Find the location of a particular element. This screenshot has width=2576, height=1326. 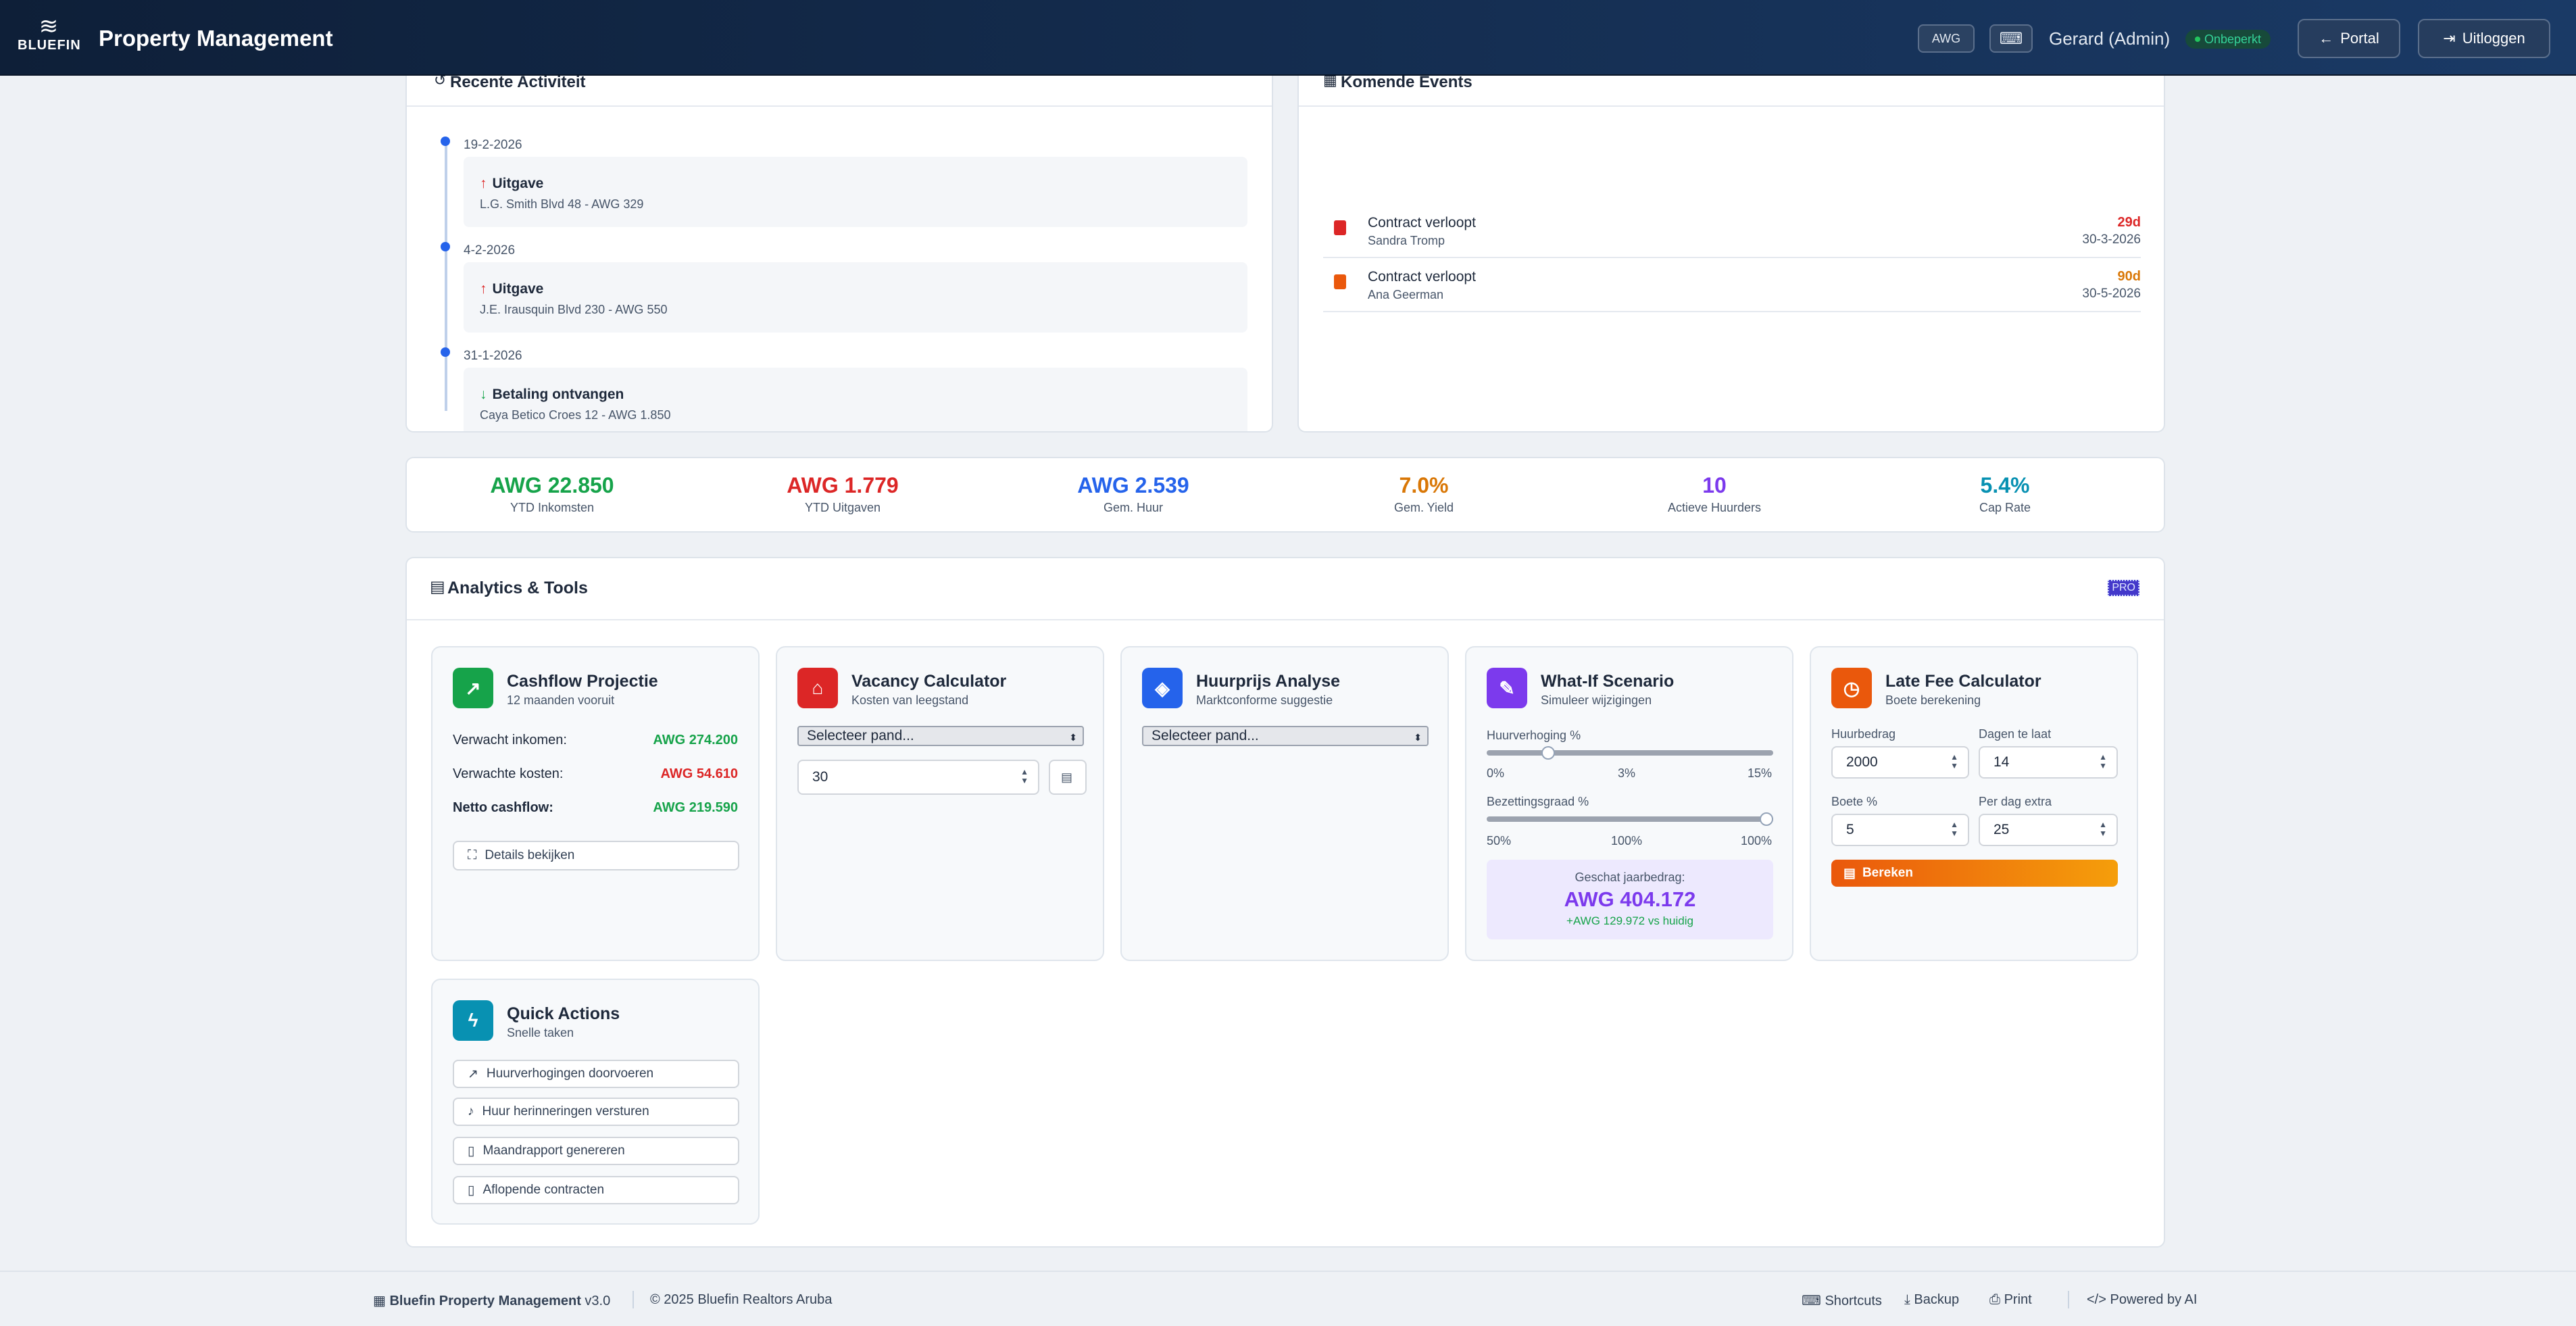

currency-chip: AWG is located at coordinates (1946, 38).